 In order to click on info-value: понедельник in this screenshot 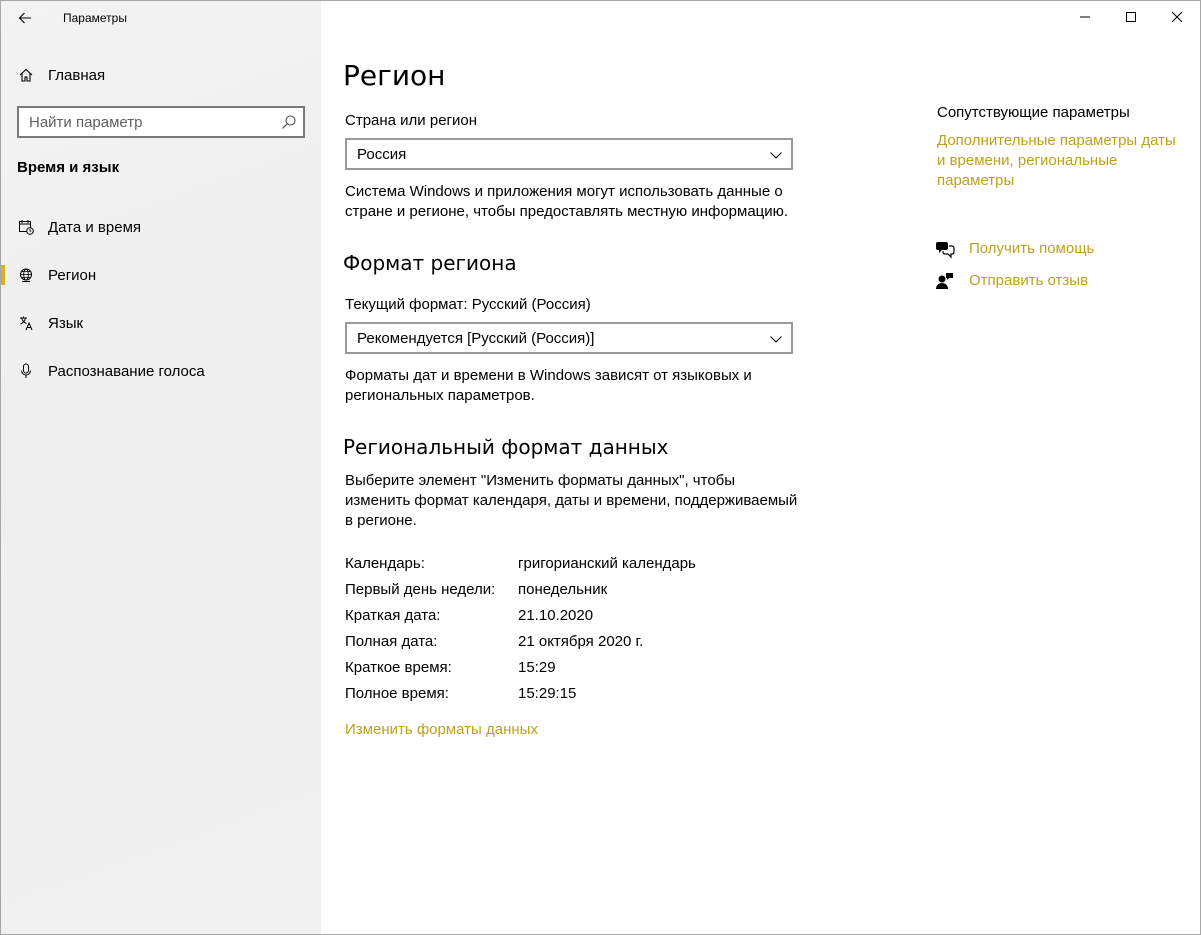, I will do `click(563, 589)`.